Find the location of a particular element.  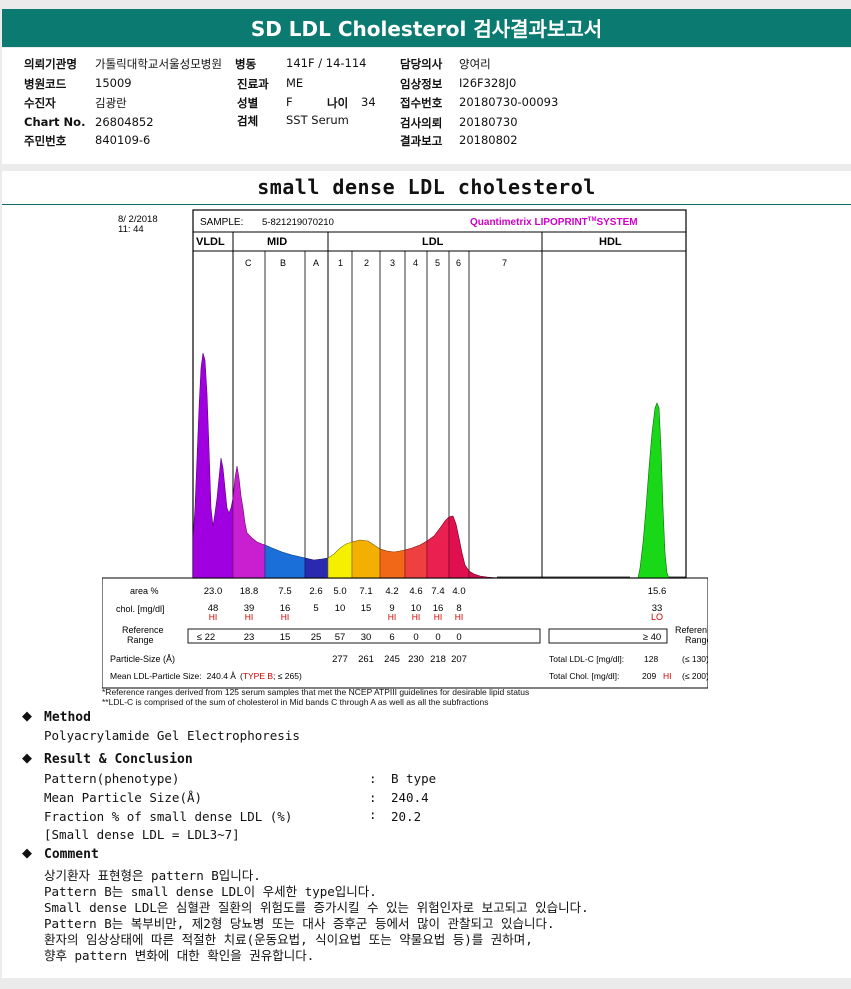

band-label-4: 4 is located at coordinates (415, 263).